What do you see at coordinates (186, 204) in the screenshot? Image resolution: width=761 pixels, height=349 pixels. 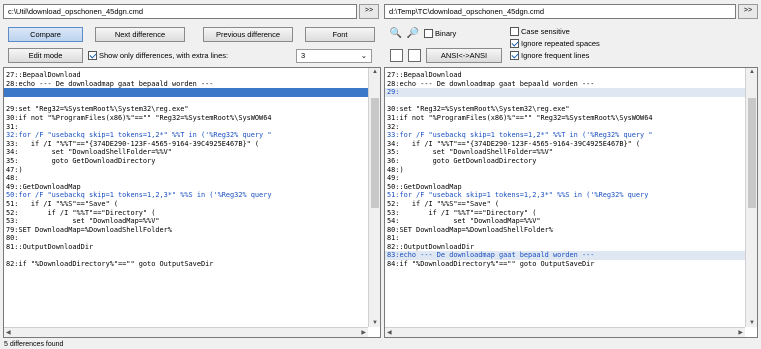 I see `code-line: 51: if /I "%%S"=="Save" (` at bounding box center [186, 204].